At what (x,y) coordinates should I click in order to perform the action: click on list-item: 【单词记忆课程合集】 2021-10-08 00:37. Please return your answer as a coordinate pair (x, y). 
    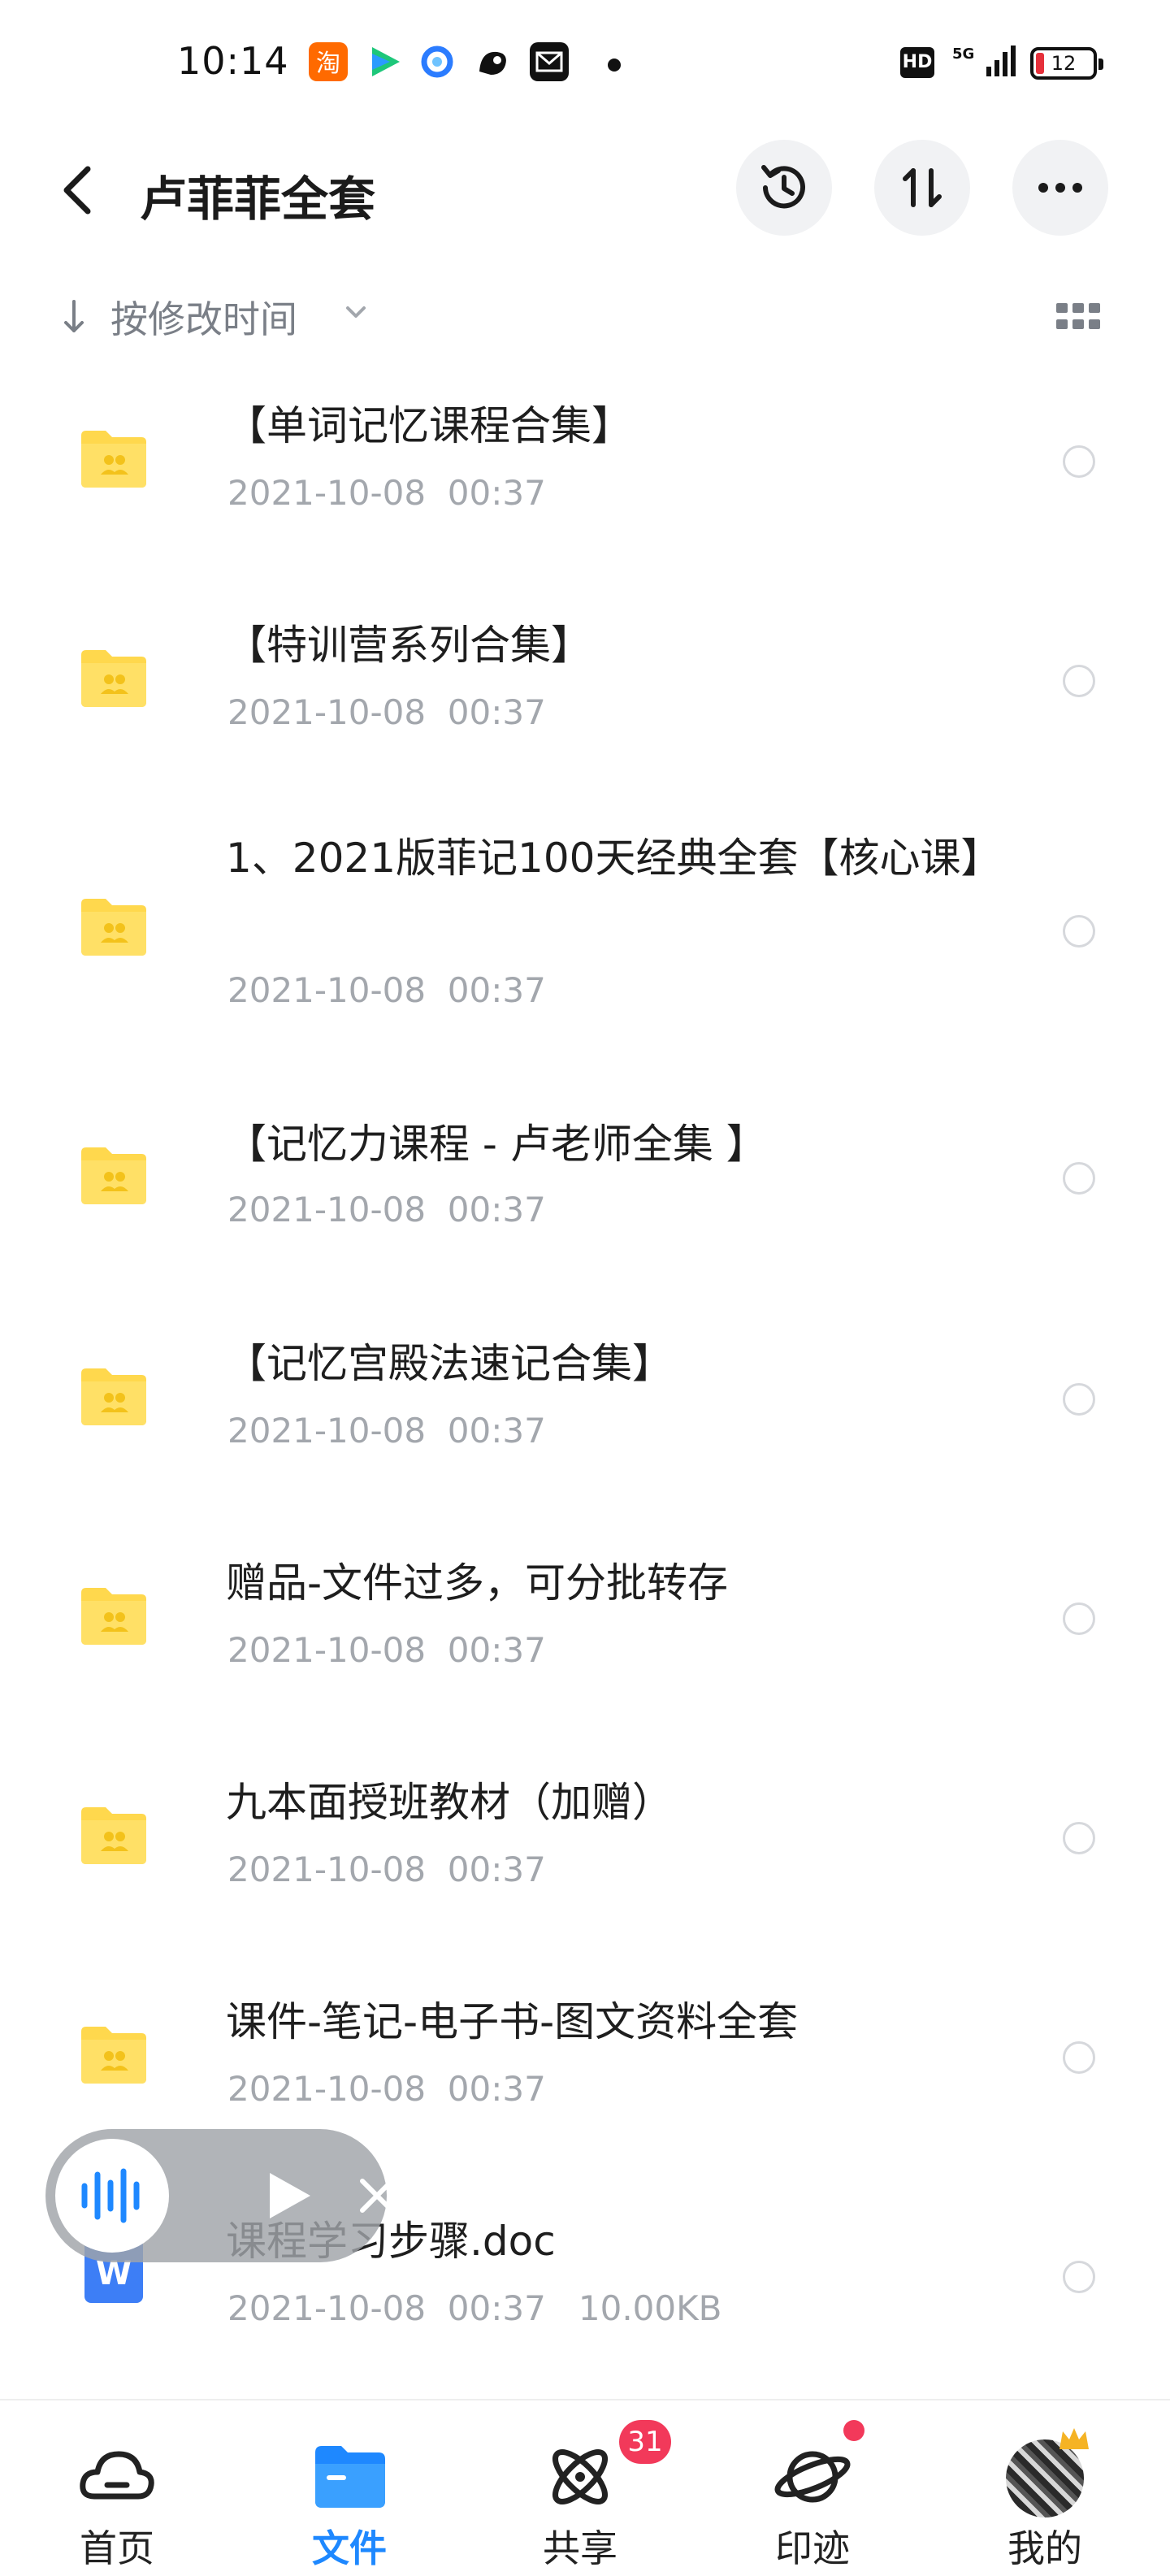
    Looking at the image, I should click on (585, 467).